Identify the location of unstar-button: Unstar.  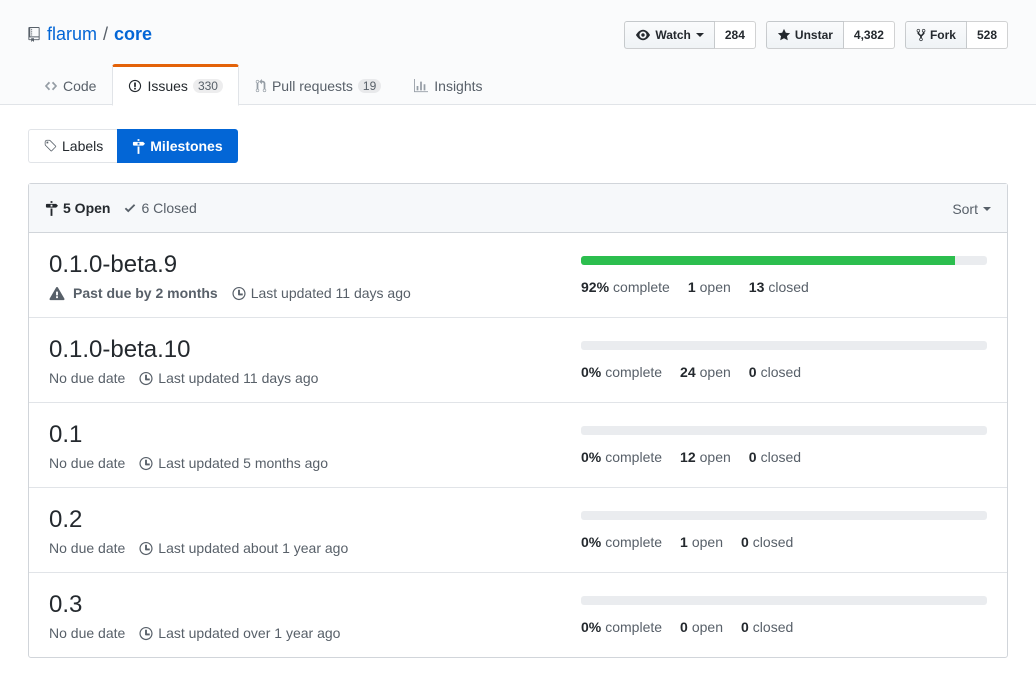
(804, 35).